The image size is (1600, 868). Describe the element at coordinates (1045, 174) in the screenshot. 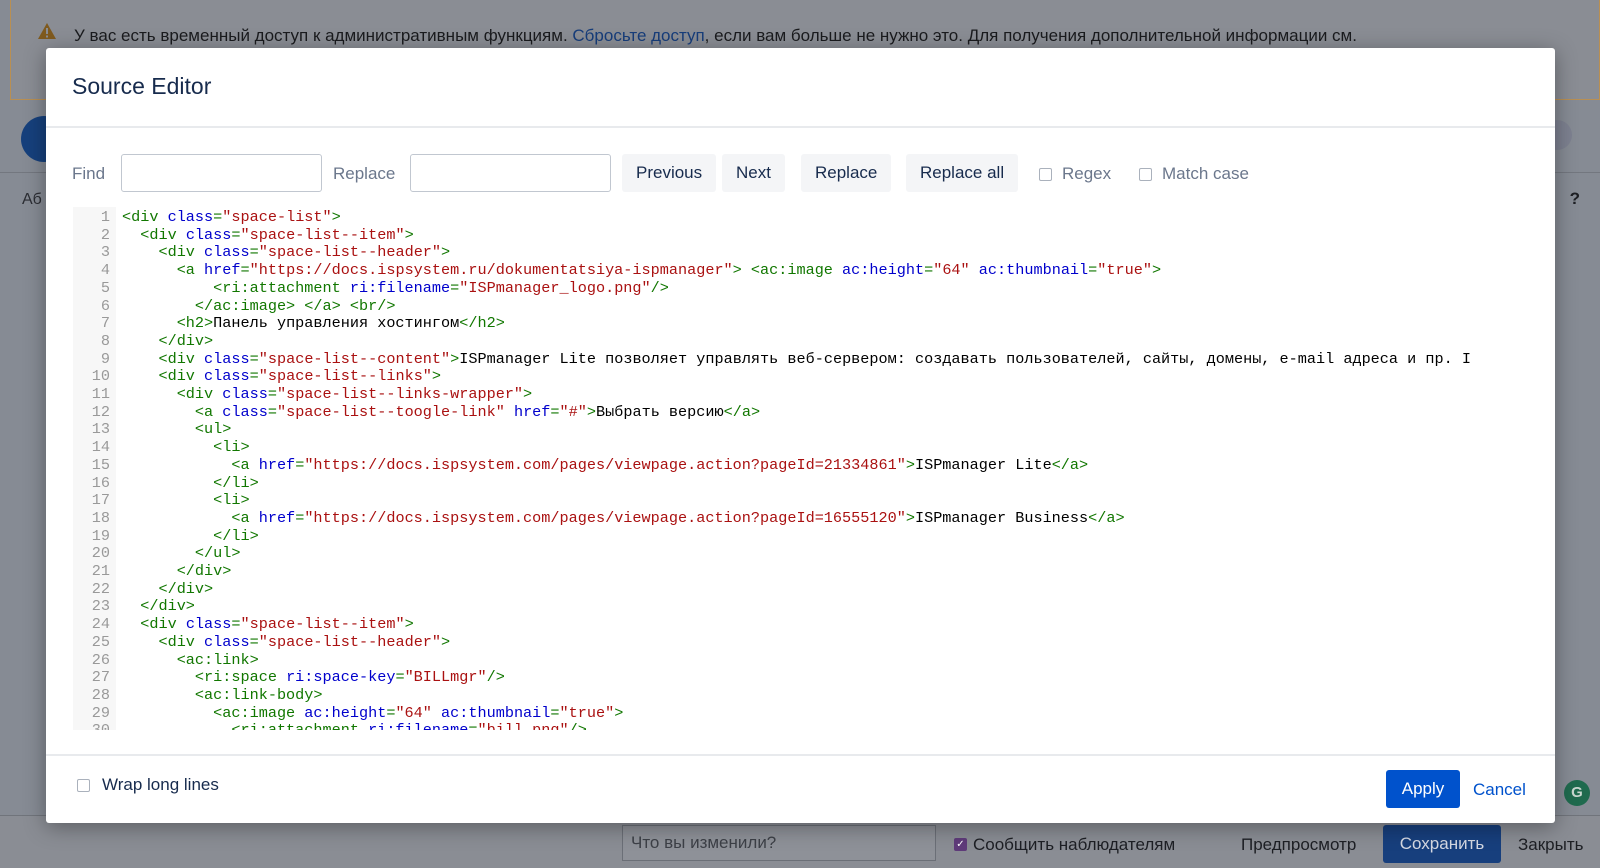

I see `regex-checkbox` at that location.